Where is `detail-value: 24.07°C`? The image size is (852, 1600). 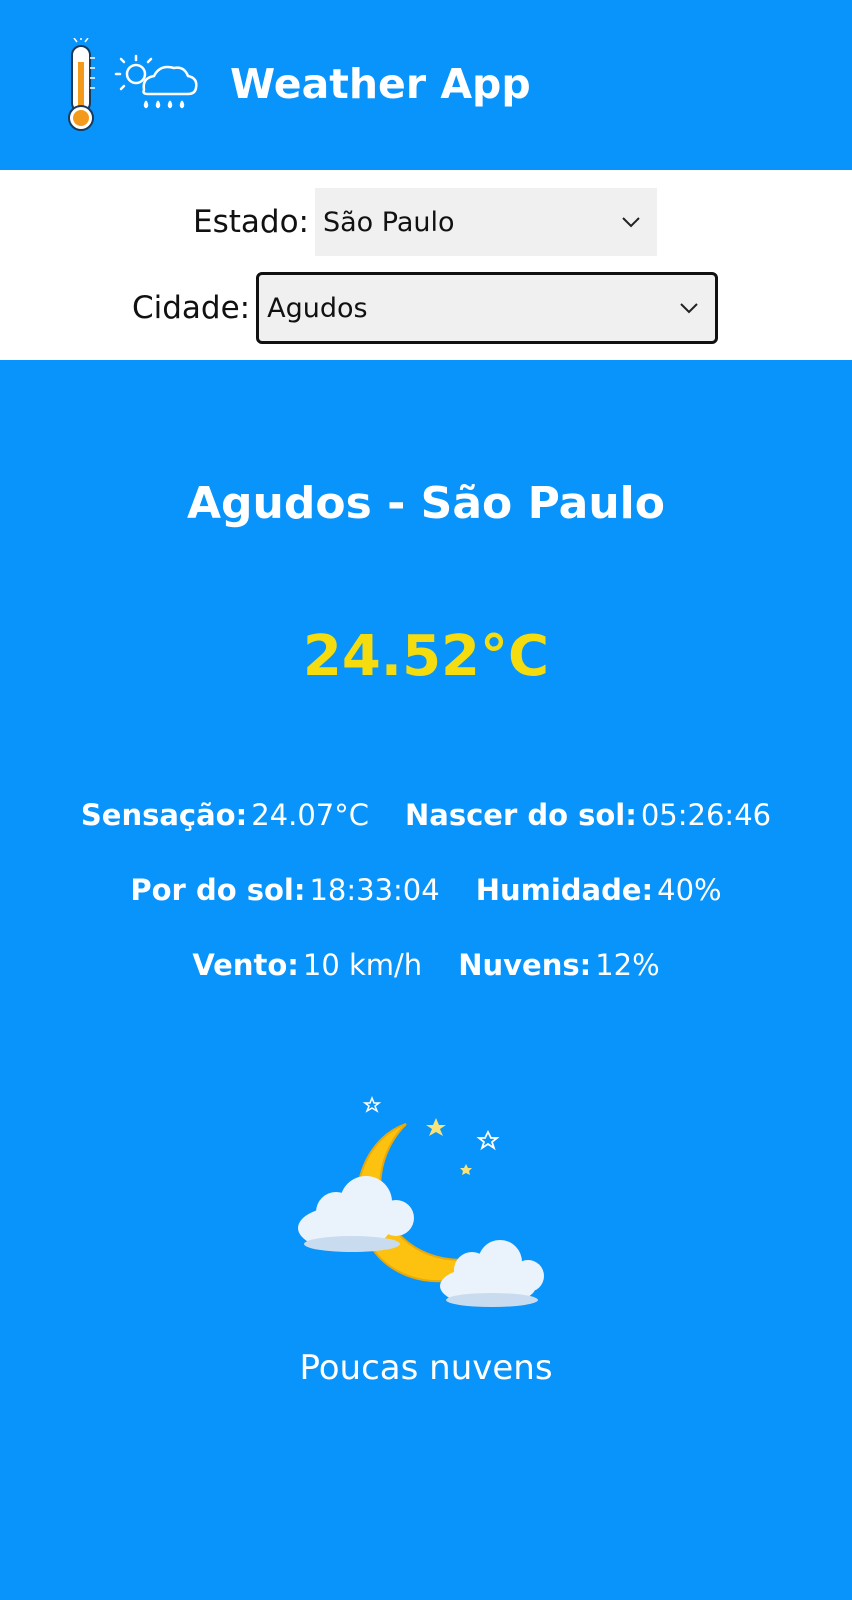
detail-value: 24.07°C is located at coordinates (310, 815).